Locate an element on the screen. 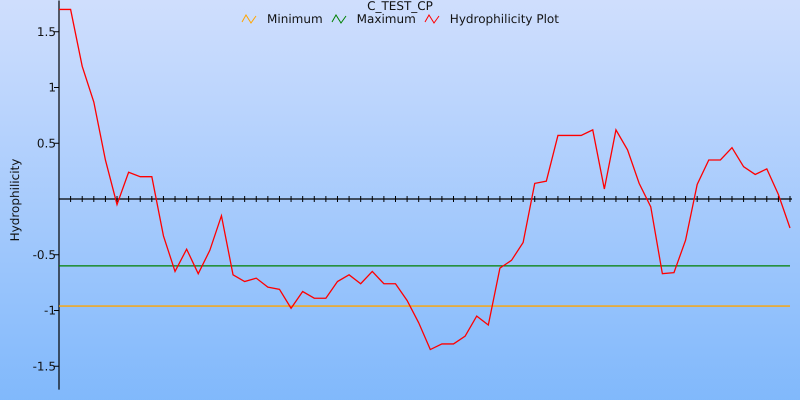 The height and width of the screenshot is (400, 800). y-tick-label: -0.5 is located at coordinates (44, 255).